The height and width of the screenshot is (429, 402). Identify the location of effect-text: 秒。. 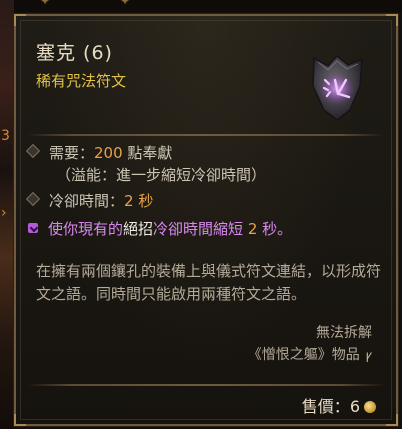
(275, 229).